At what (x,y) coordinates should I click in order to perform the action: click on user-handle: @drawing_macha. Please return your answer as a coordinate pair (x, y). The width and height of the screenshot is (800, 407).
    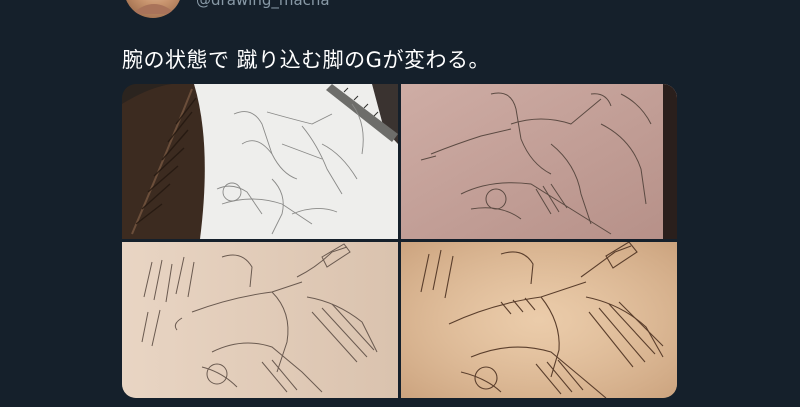
    Looking at the image, I should click on (263, 4).